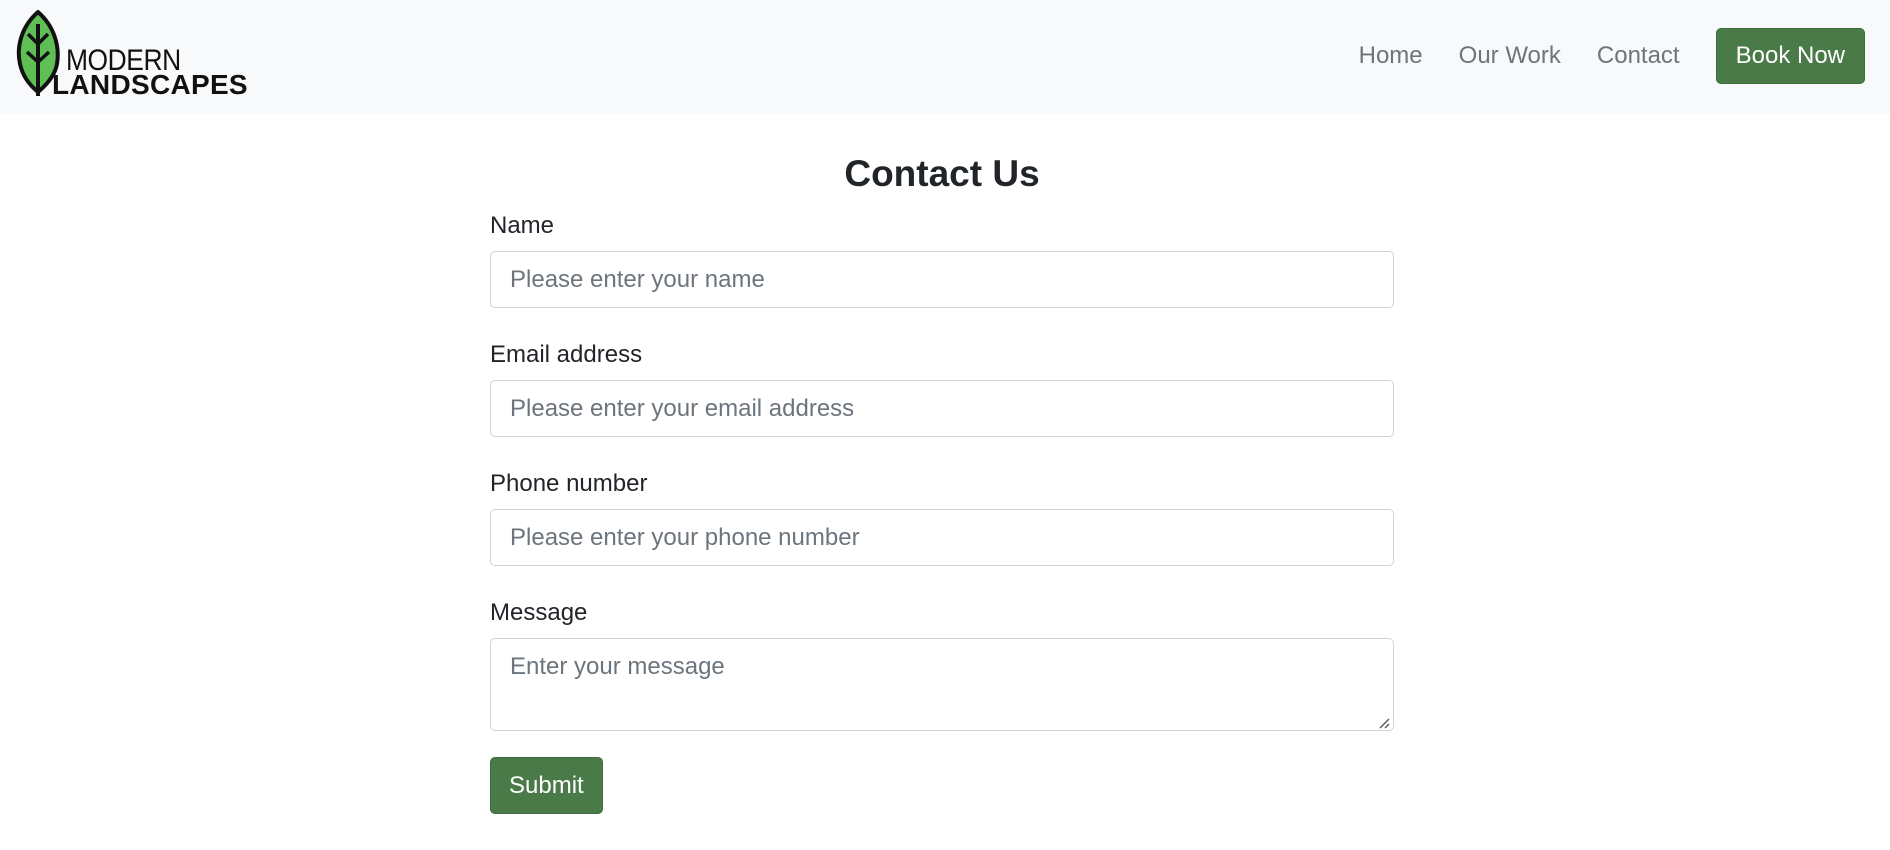  I want to click on nav-link-our-work: Our Work, so click(1510, 56).